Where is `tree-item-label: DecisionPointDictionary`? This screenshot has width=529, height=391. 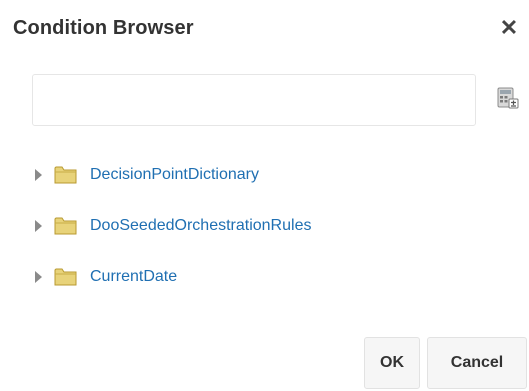 tree-item-label: DecisionPointDictionary is located at coordinates (174, 174).